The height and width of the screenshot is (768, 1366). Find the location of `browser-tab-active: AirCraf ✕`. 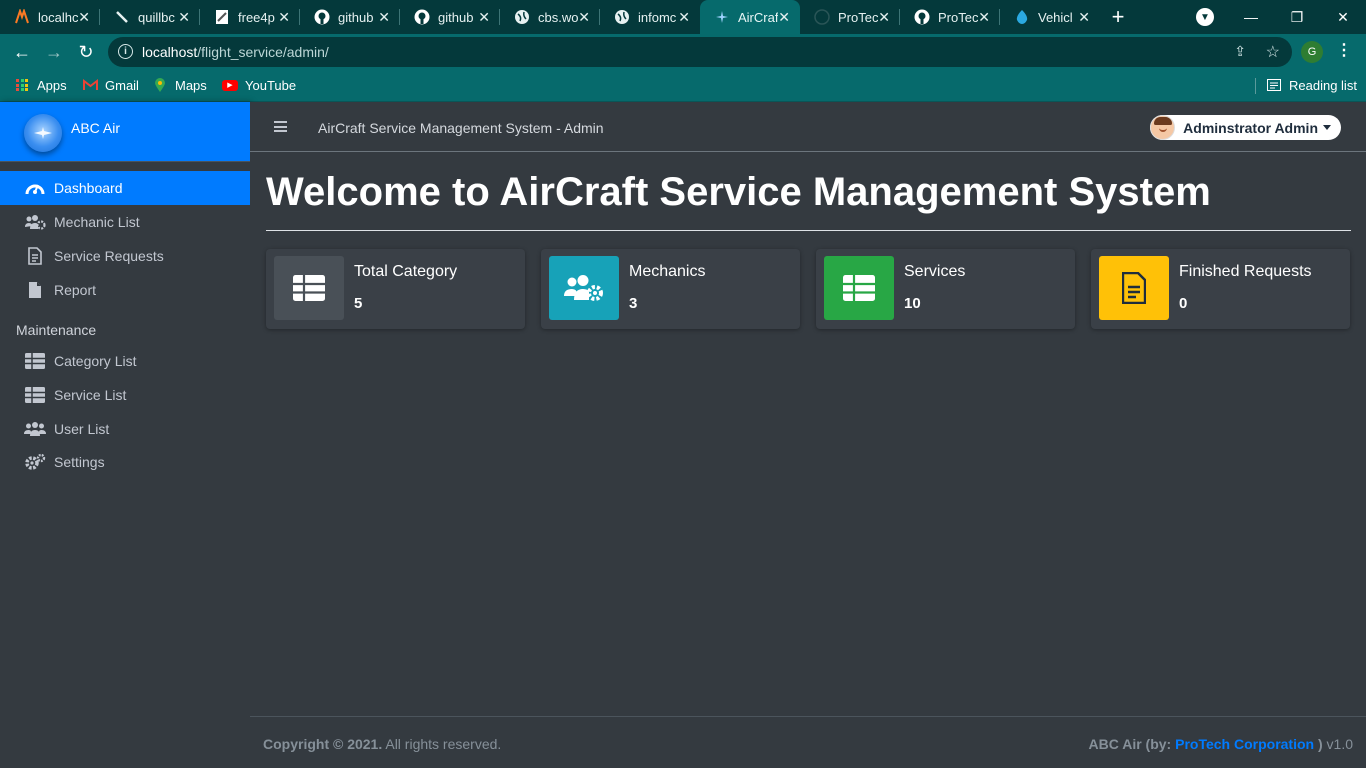

browser-tab-active: AirCraf ✕ is located at coordinates (750, 17).